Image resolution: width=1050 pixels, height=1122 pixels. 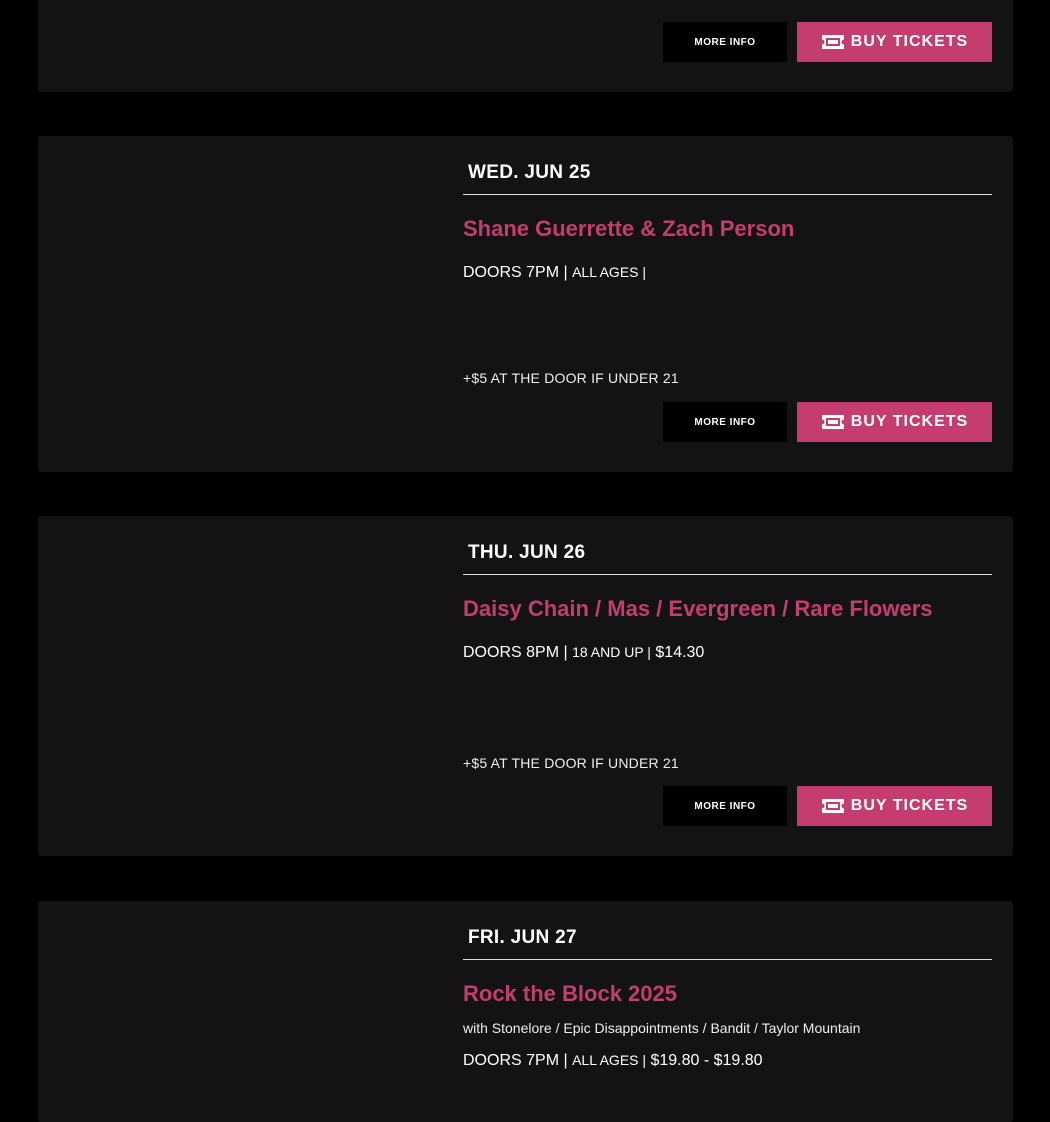 I want to click on event-title: Shane Guerrette & Zach Person, so click(x=628, y=229).